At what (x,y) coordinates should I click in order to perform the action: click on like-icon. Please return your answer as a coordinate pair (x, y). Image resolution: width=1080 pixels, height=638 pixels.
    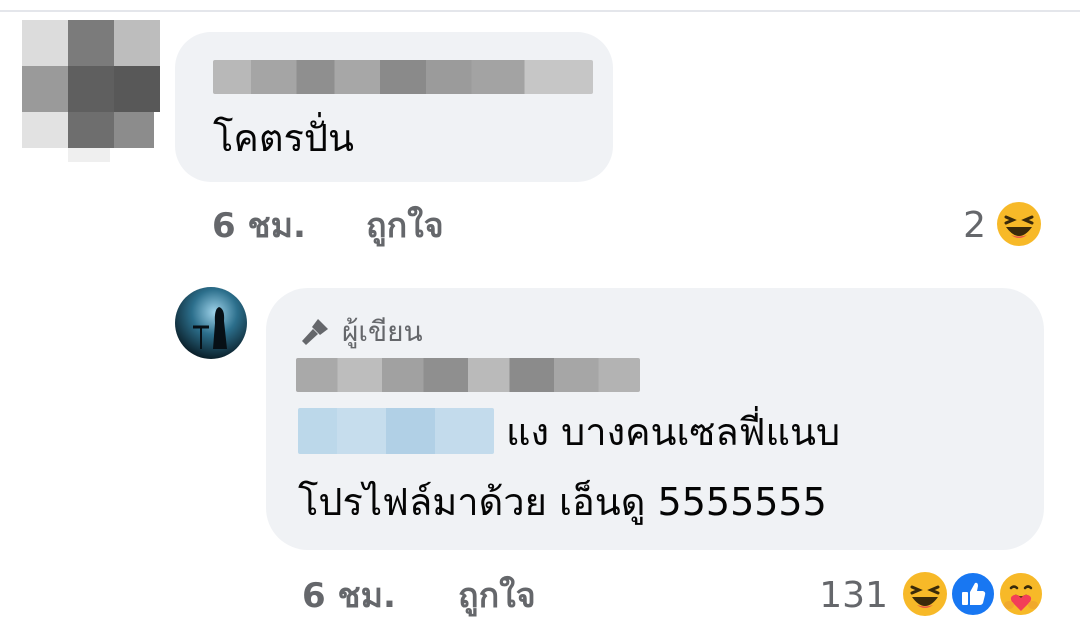
    Looking at the image, I should click on (973, 594).